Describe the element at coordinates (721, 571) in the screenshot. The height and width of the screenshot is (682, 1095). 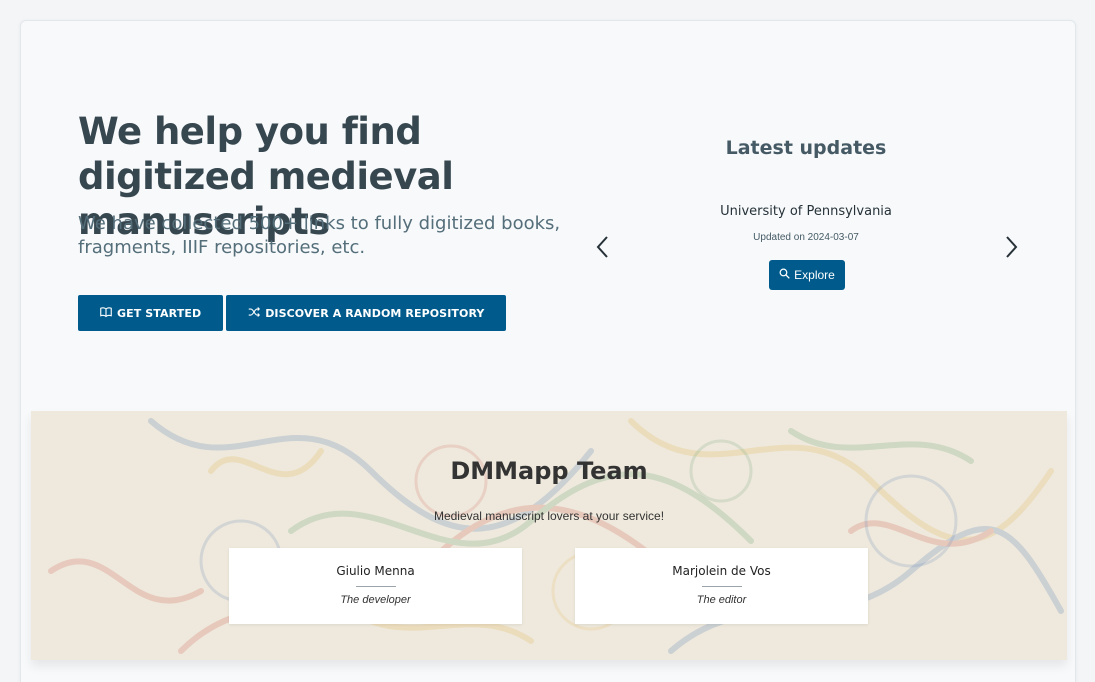
I see `member-name: Marjolein de Vos` at that location.